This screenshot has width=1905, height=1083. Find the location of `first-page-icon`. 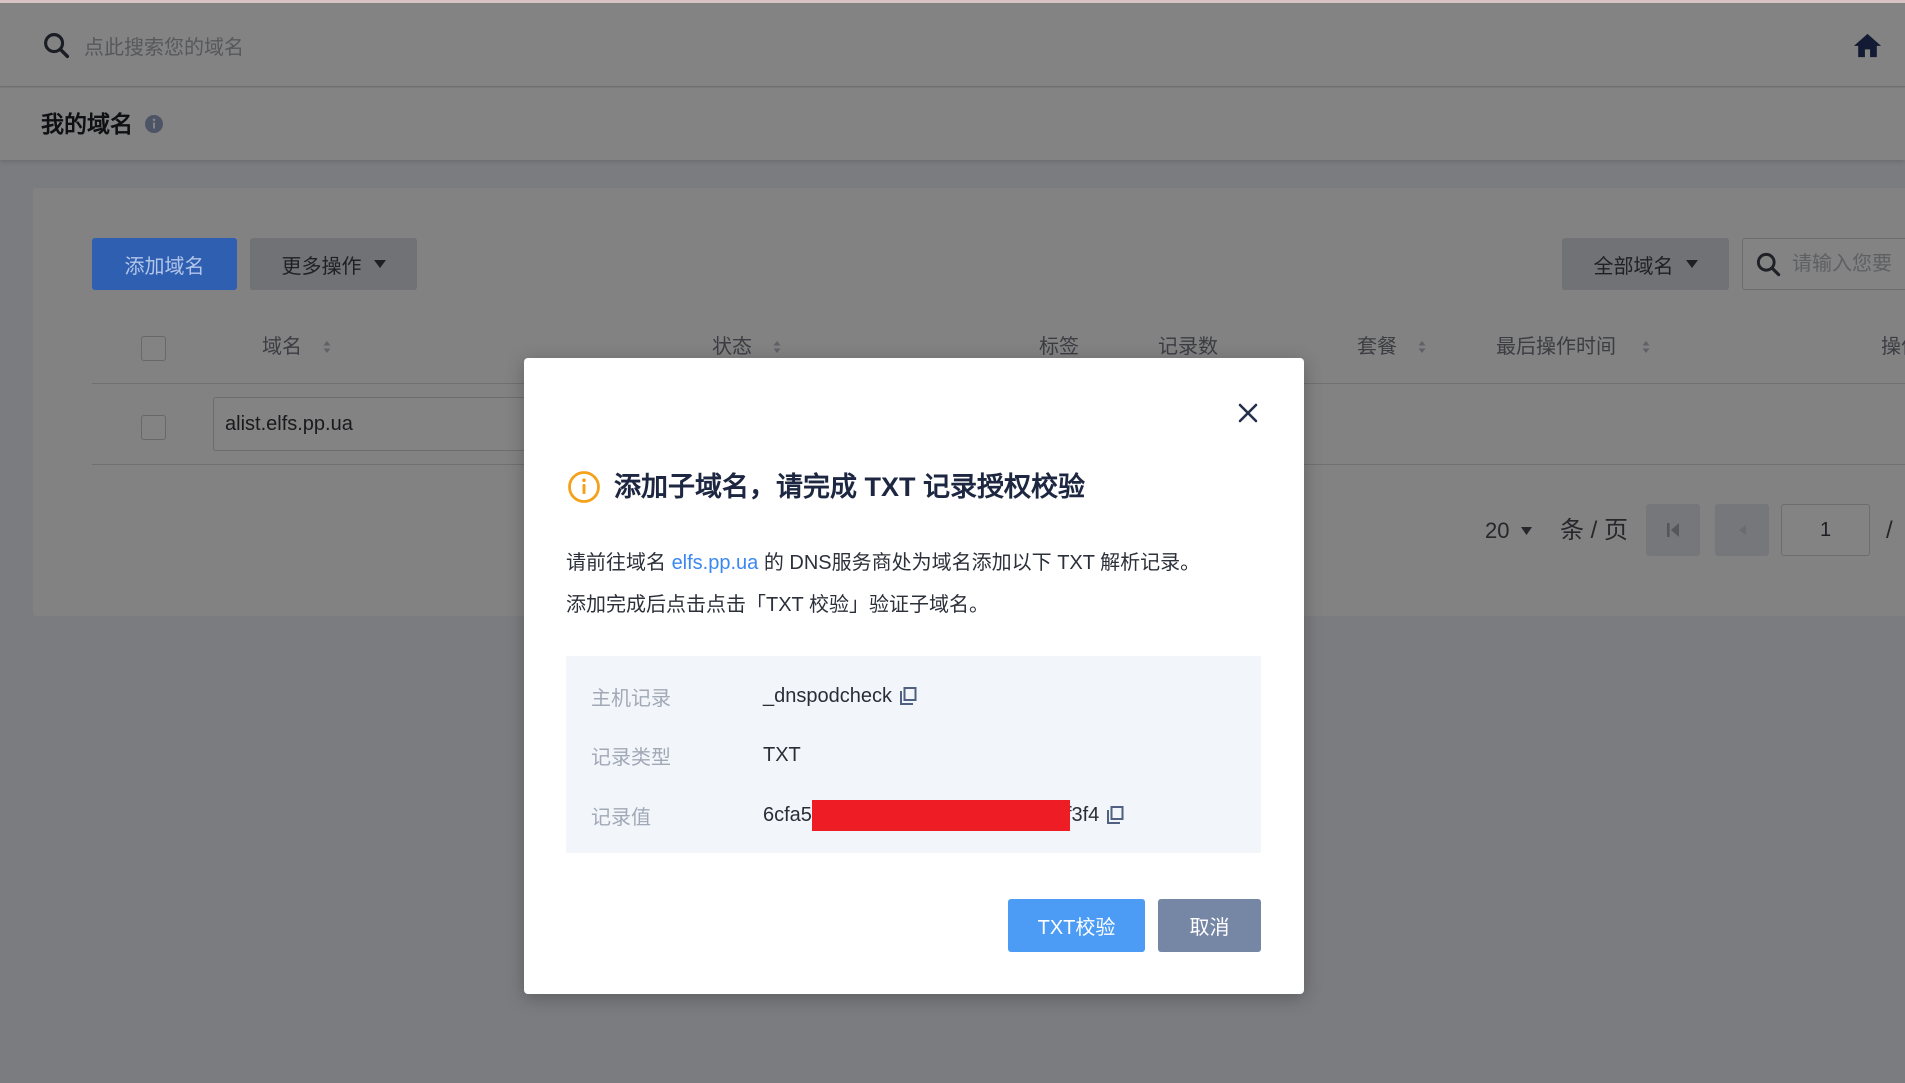

first-page-icon is located at coordinates (1673, 530).